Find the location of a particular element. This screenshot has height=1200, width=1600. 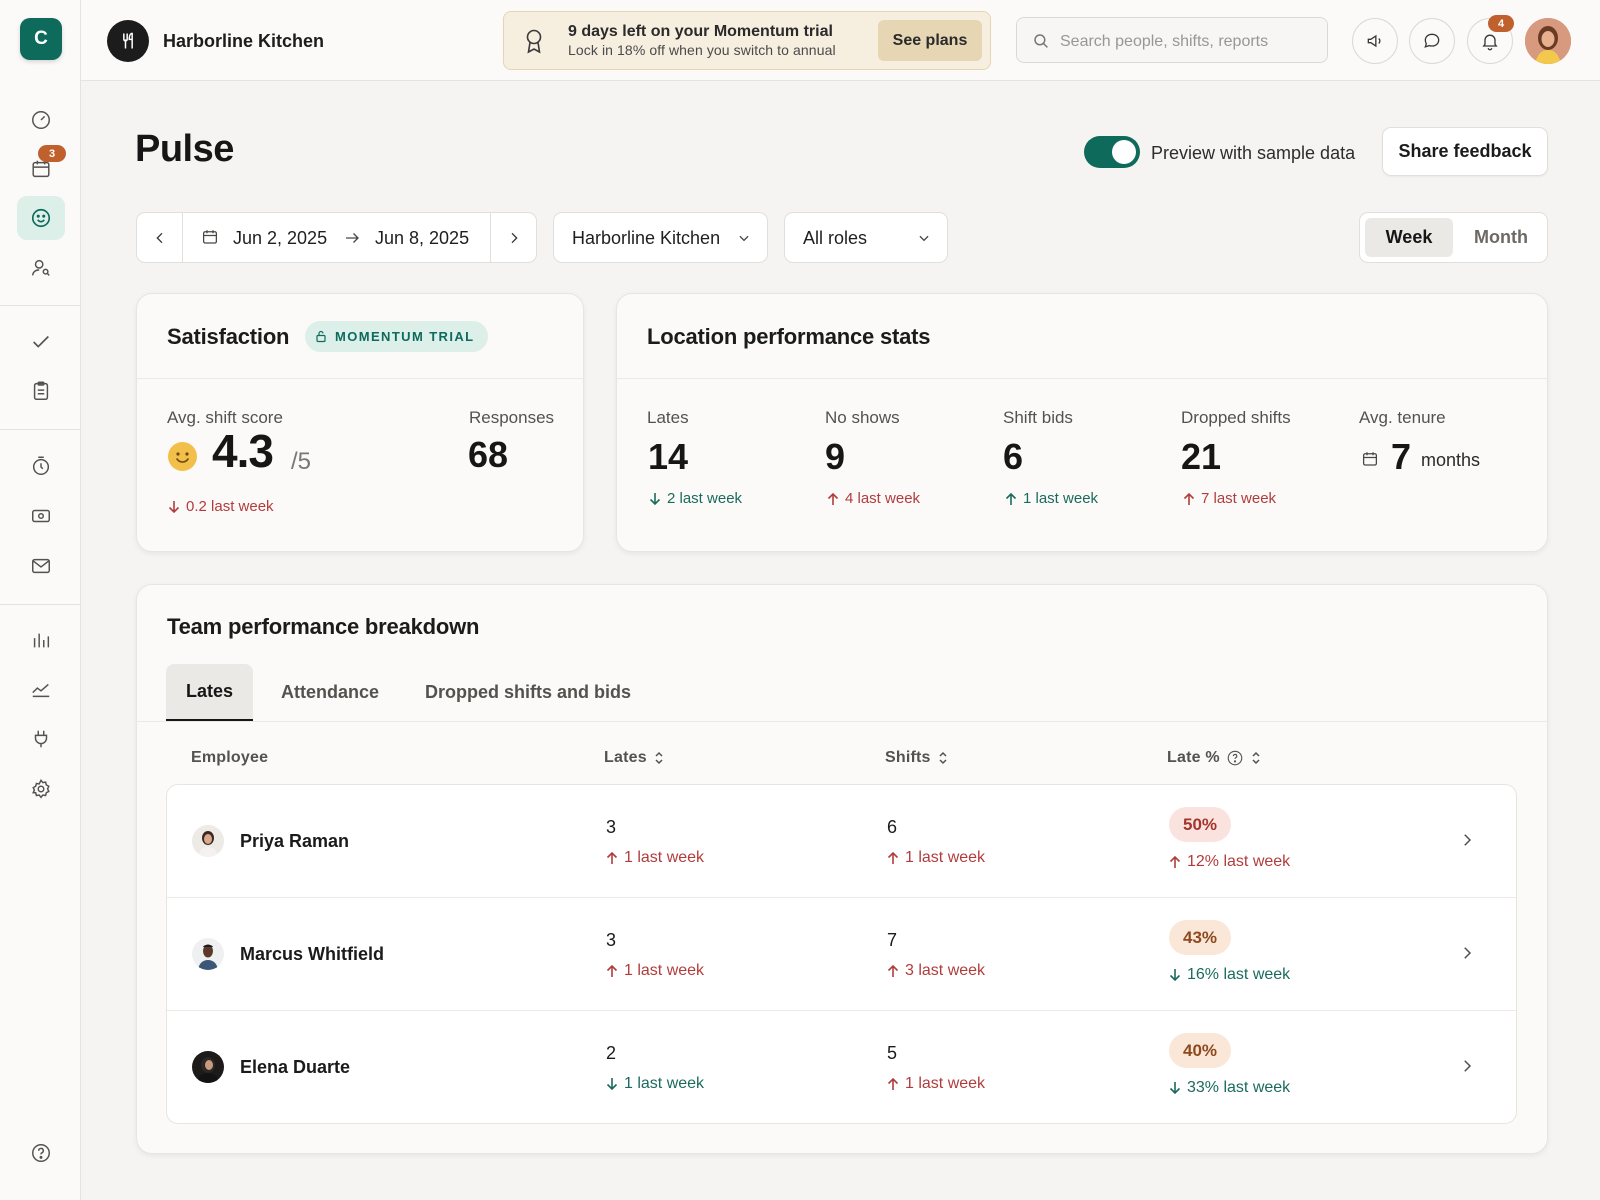

next-period-button is located at coordinates (513, 237).